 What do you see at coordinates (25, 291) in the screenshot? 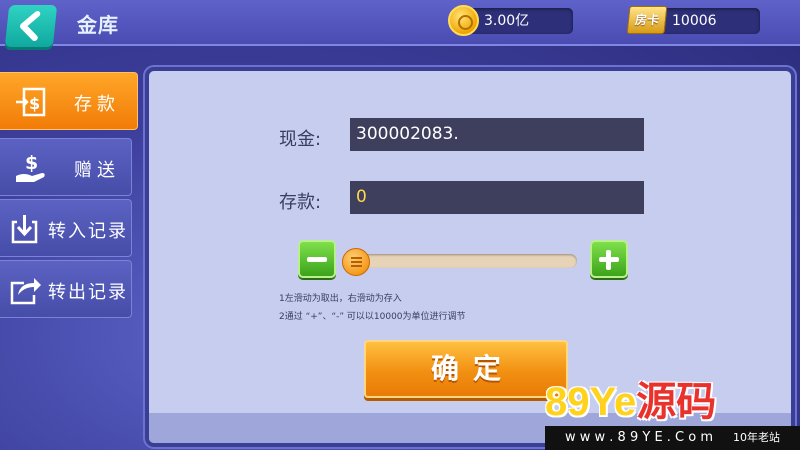
I see `share-icon` at bounding box center [25, 291].